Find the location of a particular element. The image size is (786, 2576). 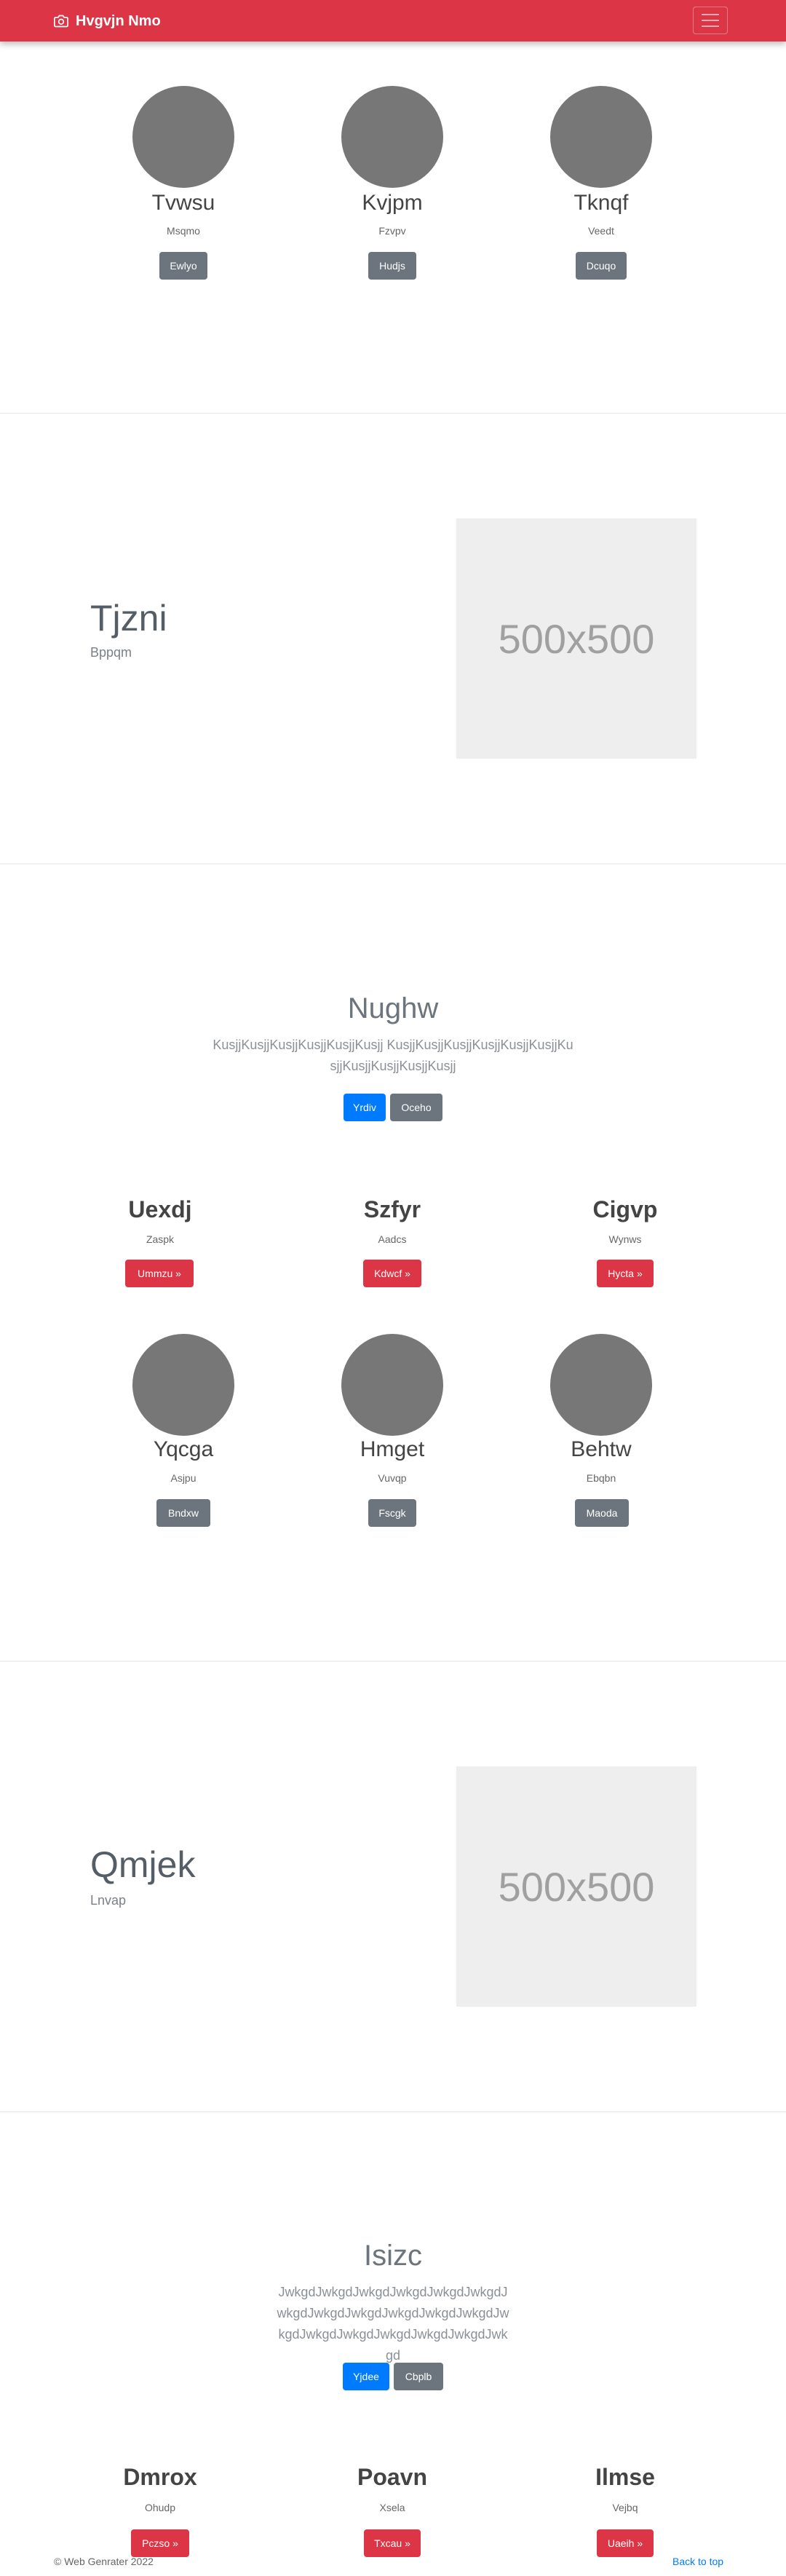

column-link-button: Uaeih » is located at coordinates (625, 2543).